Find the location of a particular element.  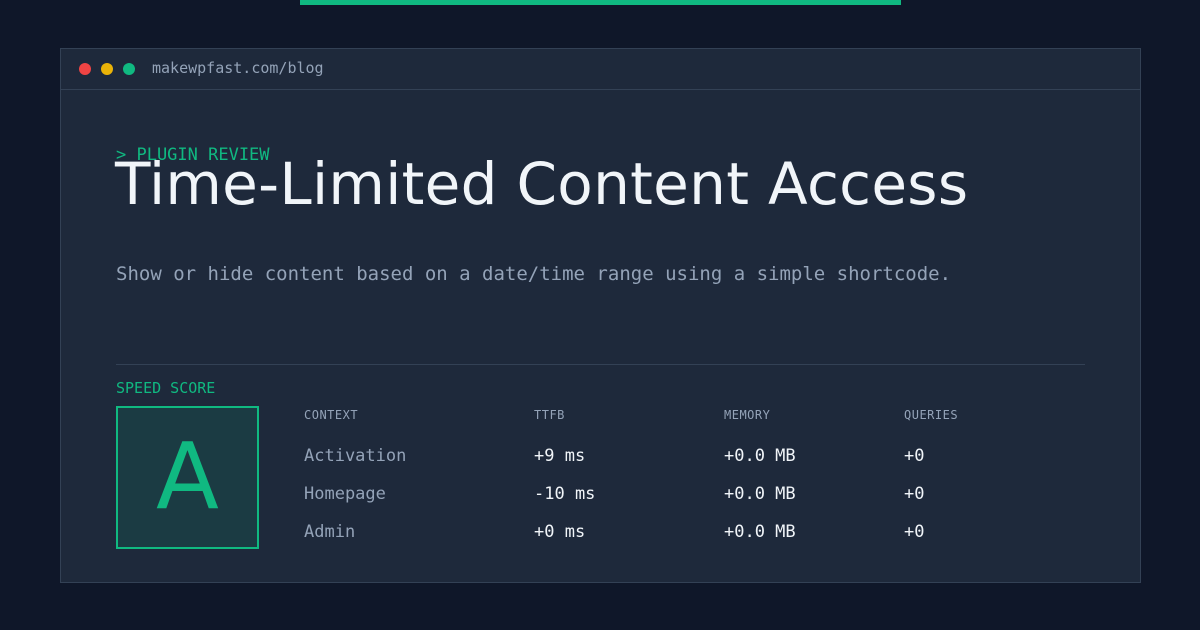

row-ttfb-cell: +0 ms is located at coordinates (560, 532).